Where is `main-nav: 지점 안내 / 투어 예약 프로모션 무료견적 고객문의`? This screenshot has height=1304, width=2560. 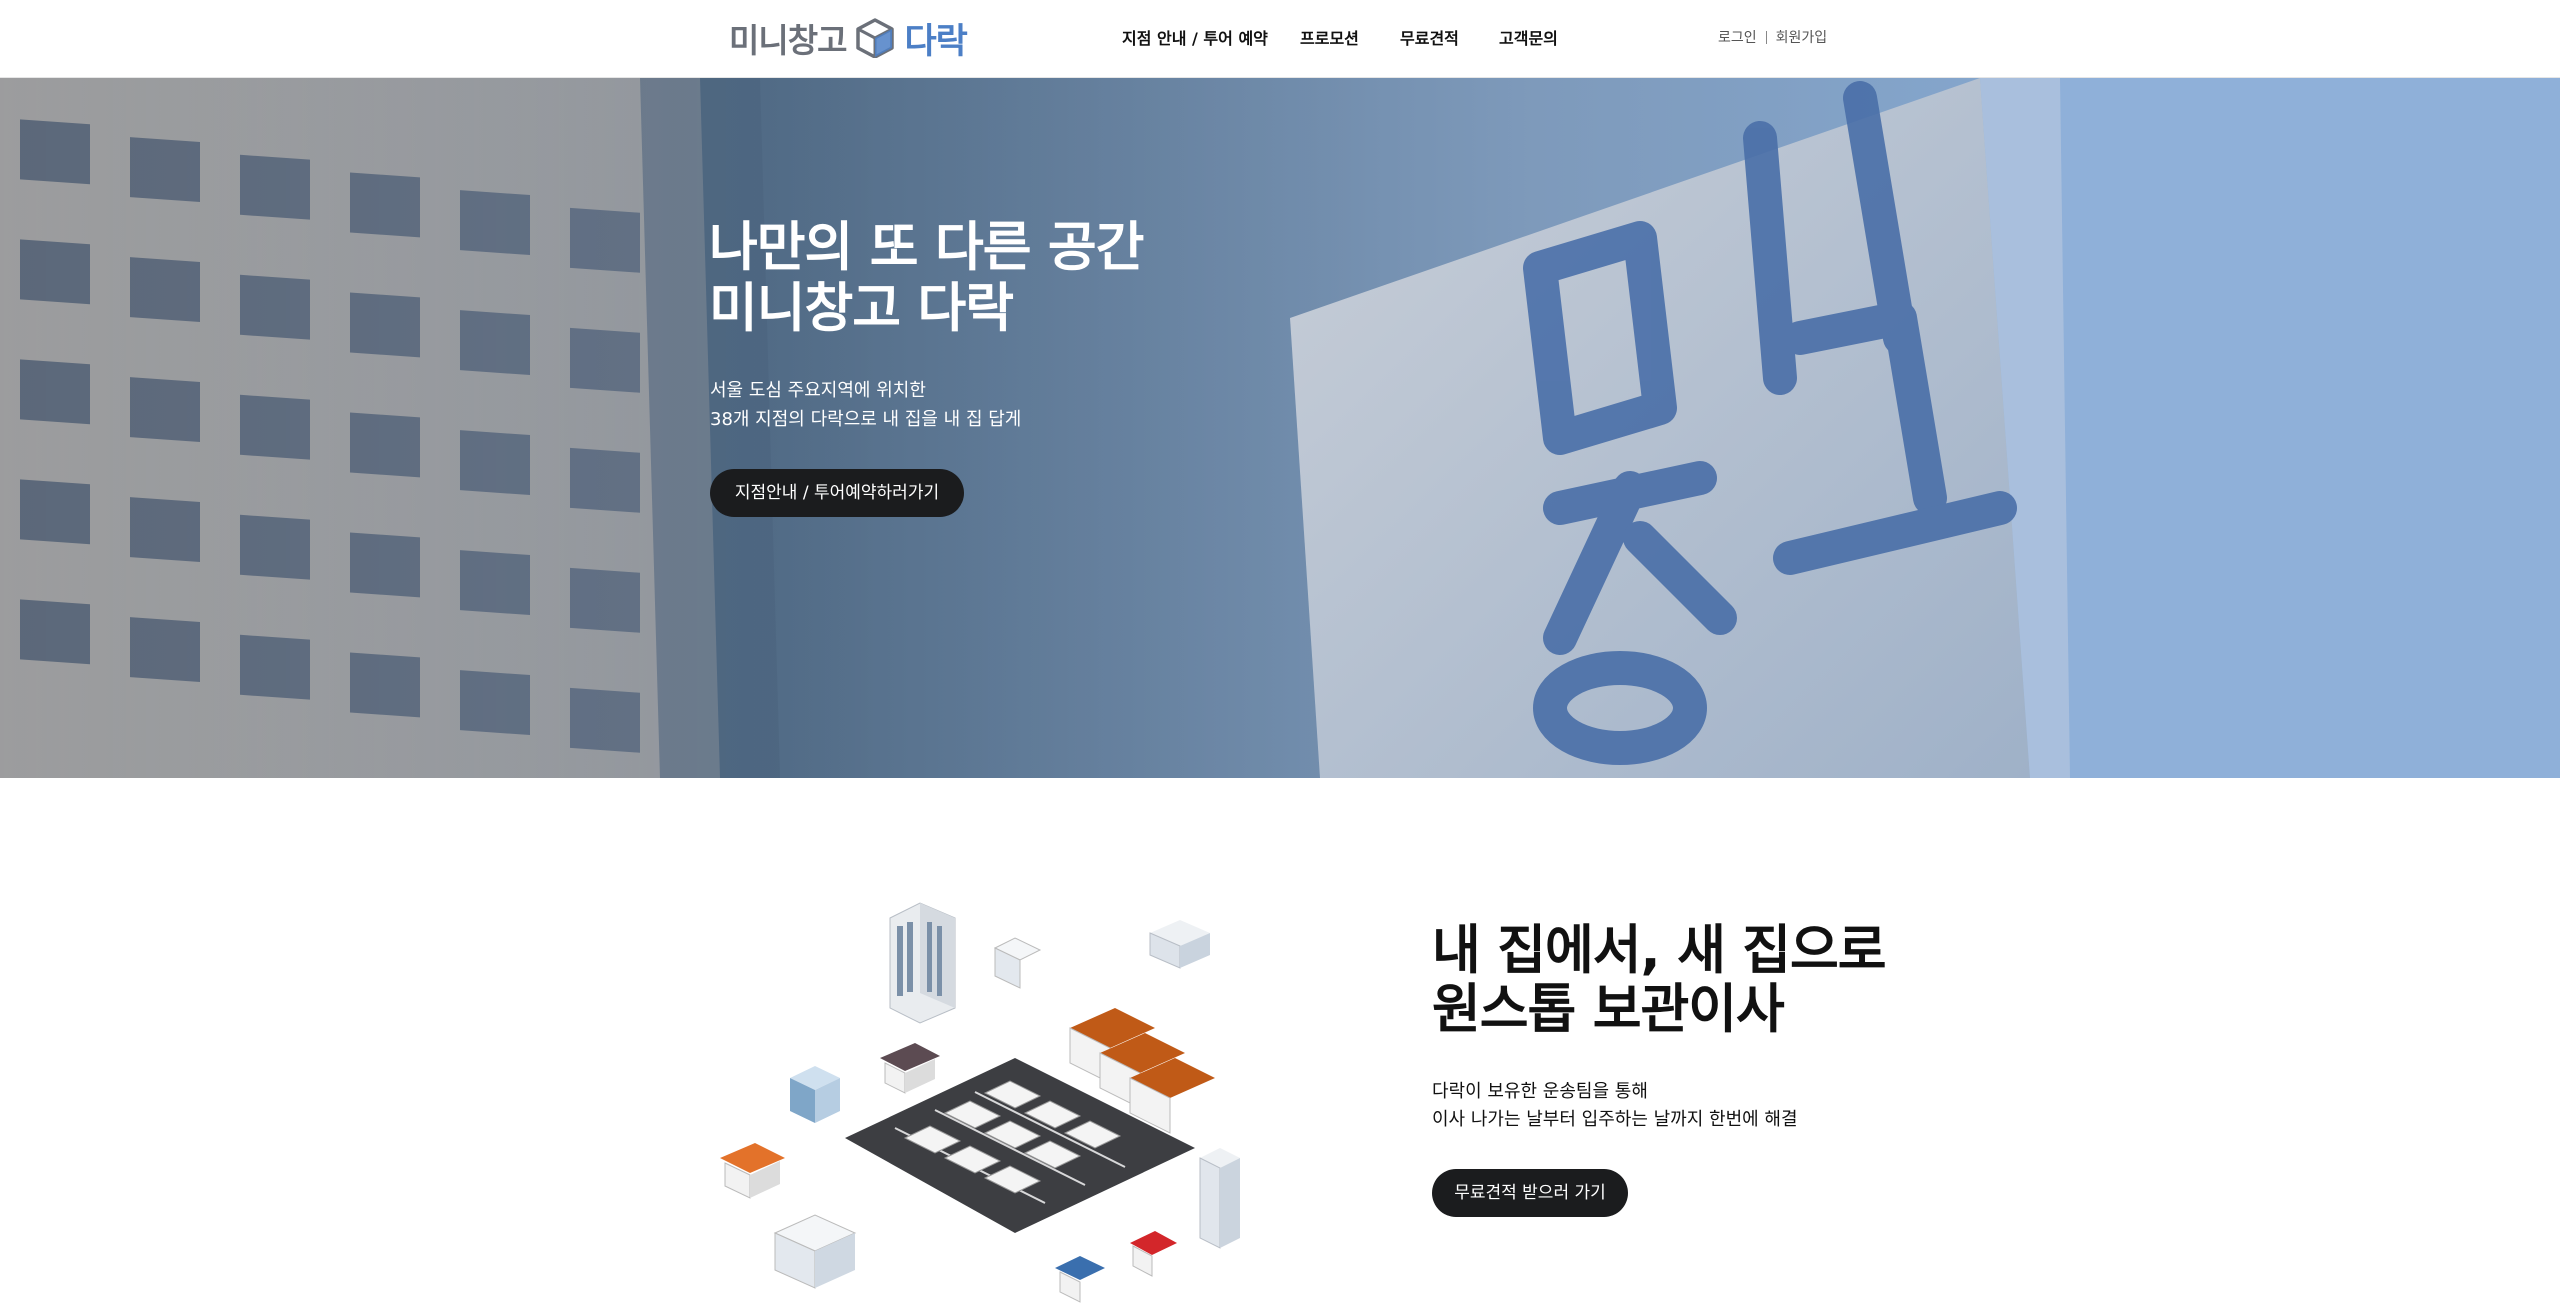 main-nav: 지점 안내 / 투어 예약 프로모션 무료견적 고객문의 is located at coordinates (1350, 39).